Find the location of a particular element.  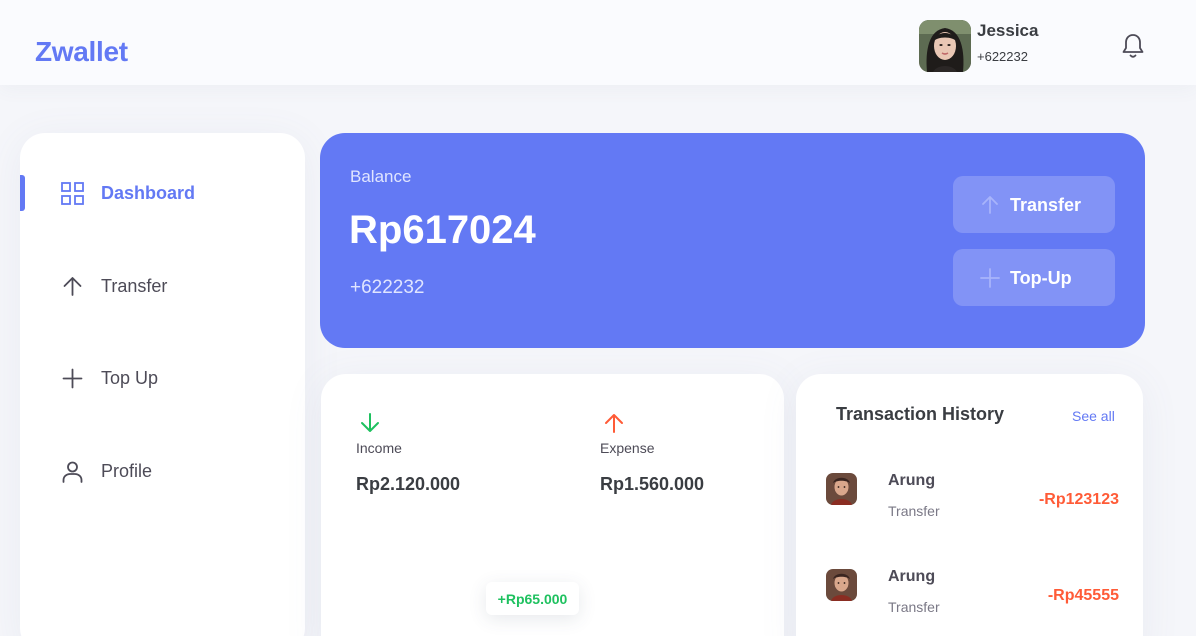

app-logo: Zwallet is located at coordinates (81, 52).